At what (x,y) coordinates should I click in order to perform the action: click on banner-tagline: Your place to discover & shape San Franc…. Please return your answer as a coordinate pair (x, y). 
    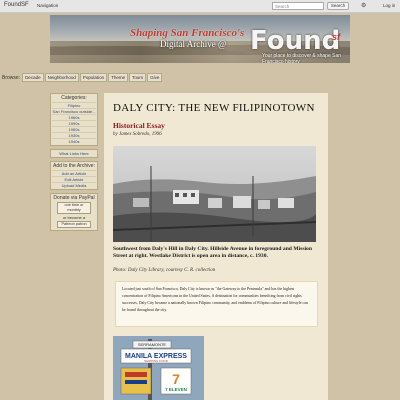
    Looking at the image, I should click on (302, 58).